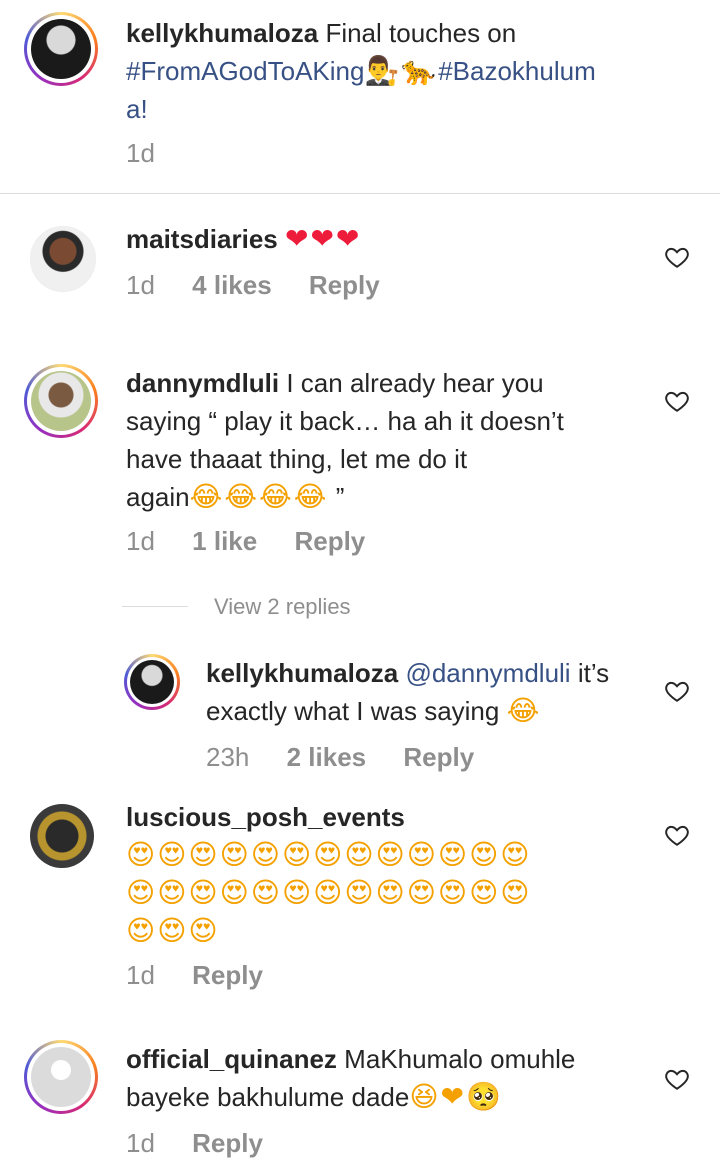 The width and height of the screenshot is (720, 1169). I want to click on comment-username: dannymdluli, so click(202, 383).